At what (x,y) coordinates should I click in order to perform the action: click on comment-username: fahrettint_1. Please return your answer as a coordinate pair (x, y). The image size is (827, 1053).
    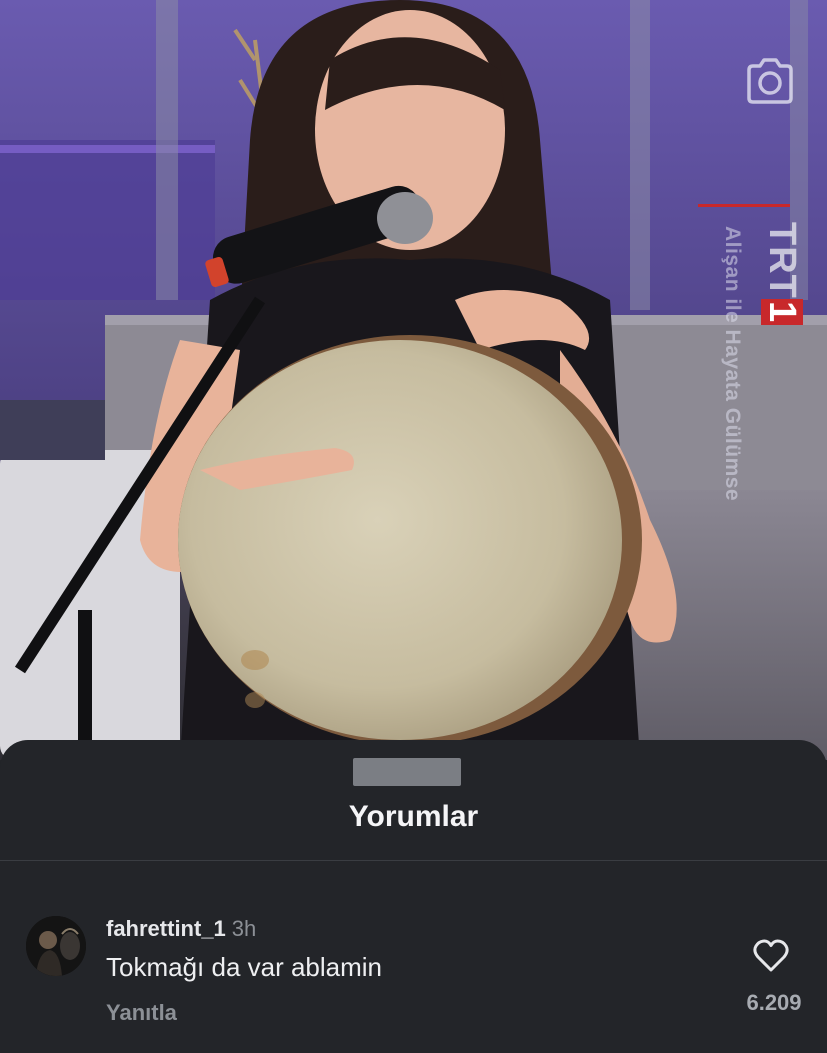
    Looking at the image, I should click on (166, 928).